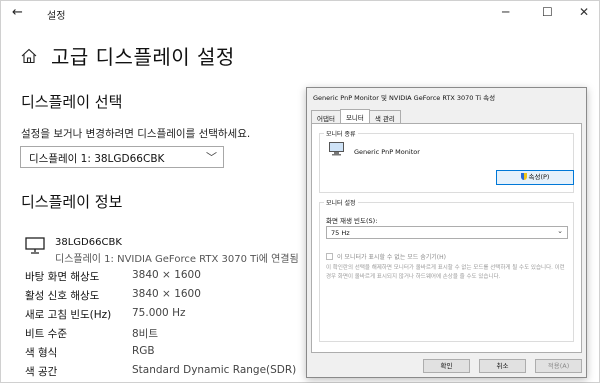 This screenshot has width=600, height=383. I want to click on display-dropdown: 디스플레이 1: 38LGD66CBK ﹀, so click(122, 157).